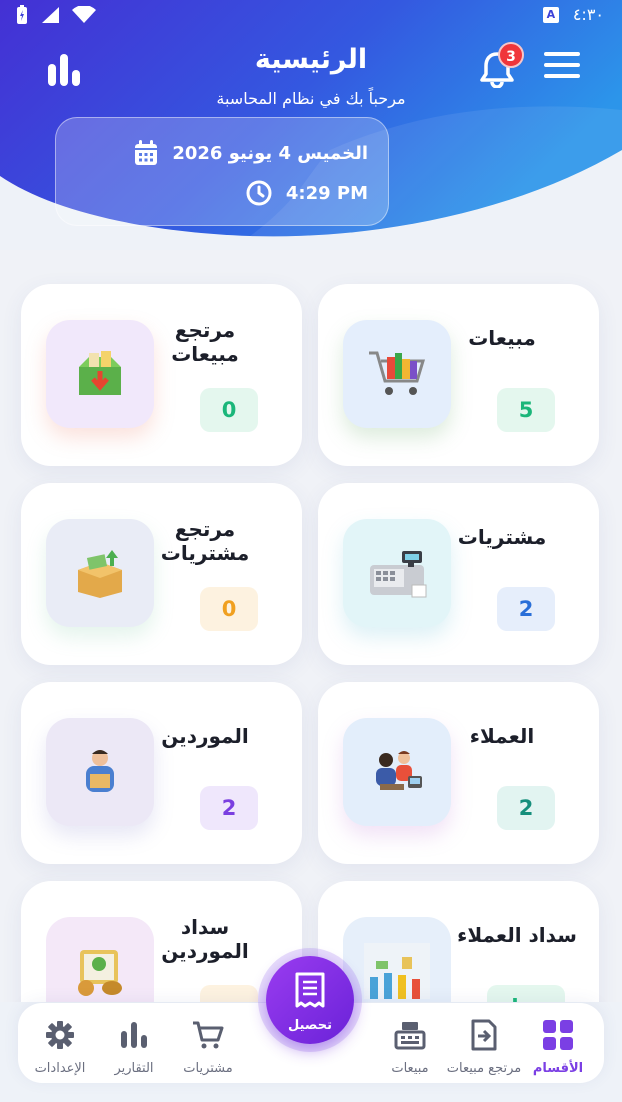 This screenshot has height=1102, width=622. I want to click on keyboard-a-icon: A, so click(550, 14).